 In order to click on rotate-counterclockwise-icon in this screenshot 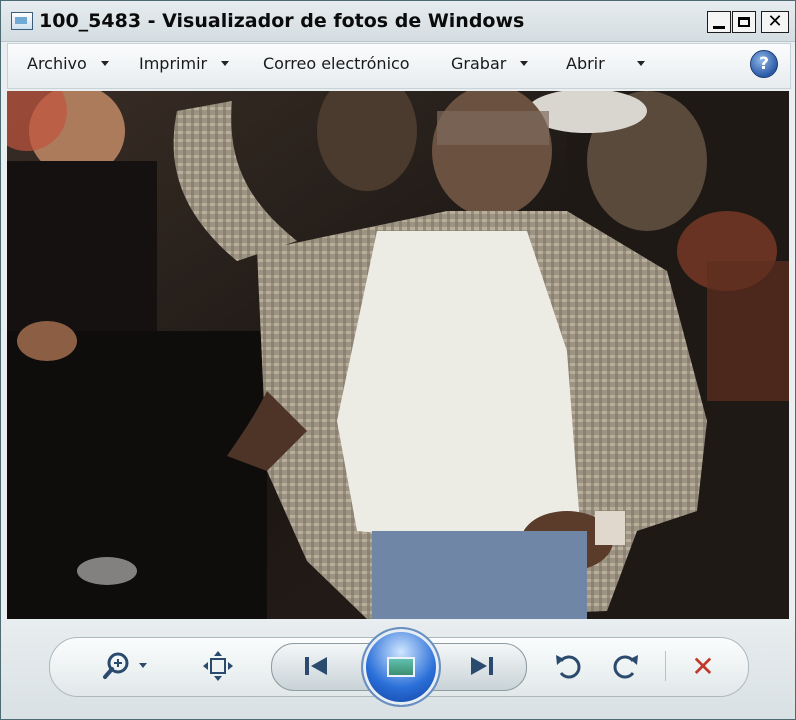, I will do `click(568, 667)`.